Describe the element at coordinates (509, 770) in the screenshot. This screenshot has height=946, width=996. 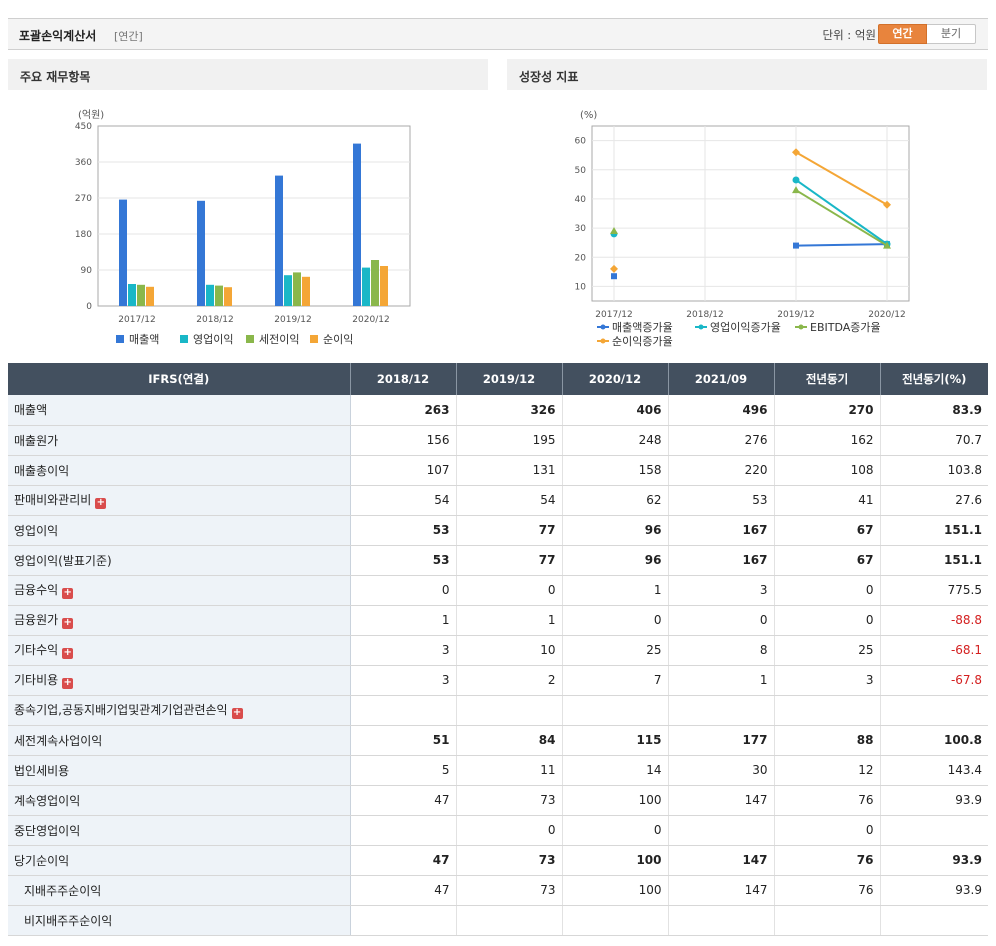
I see `table-cell: 11` at that location.